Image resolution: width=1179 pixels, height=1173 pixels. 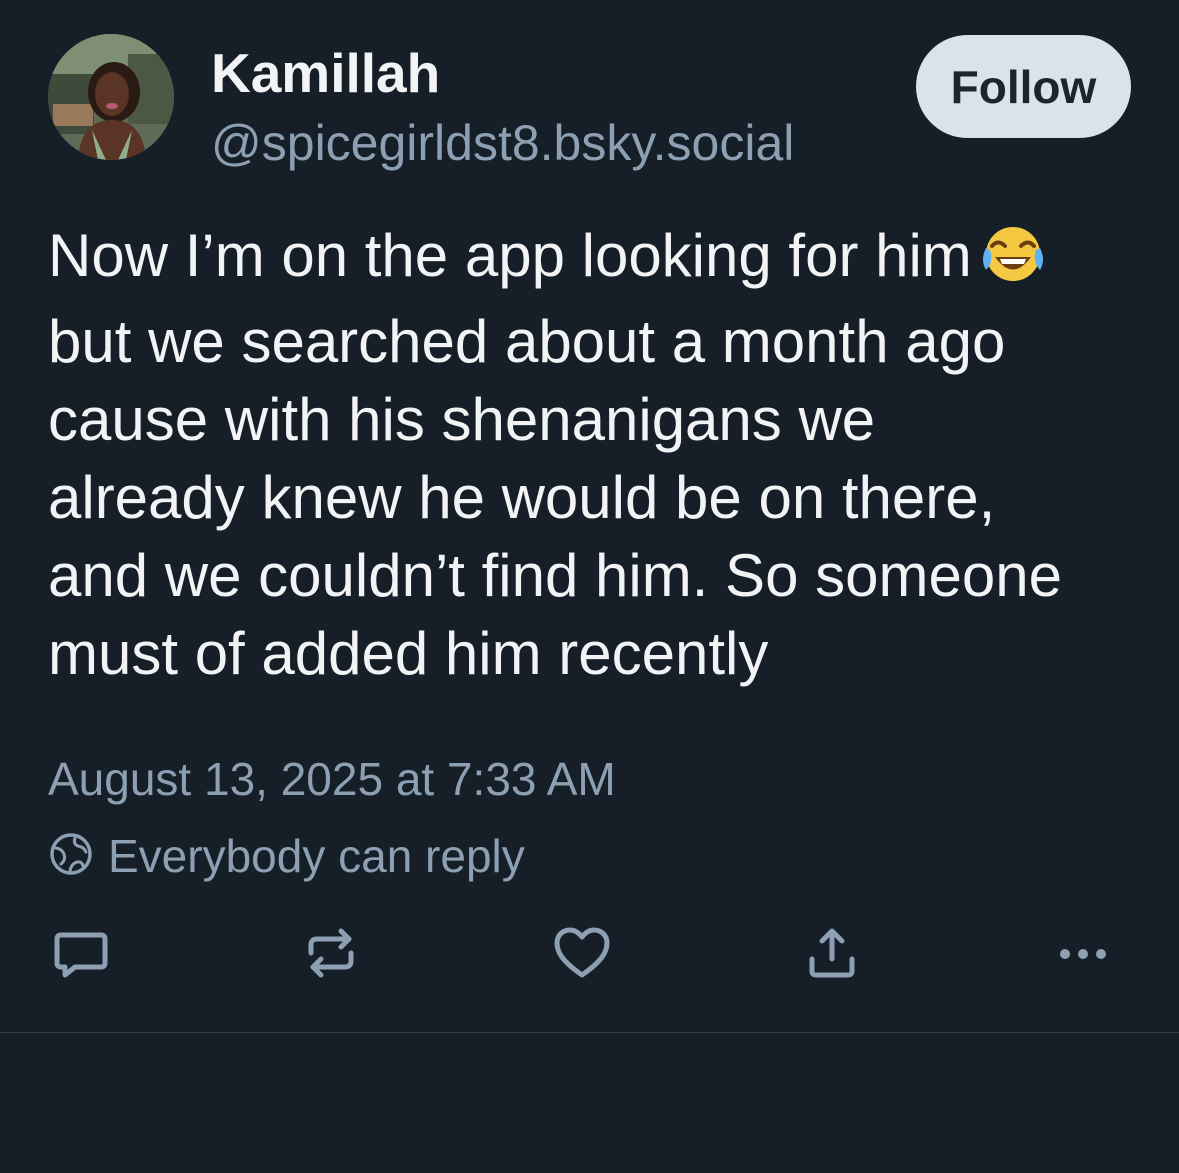 I want to click on like-button, so click(x=582, y=955).